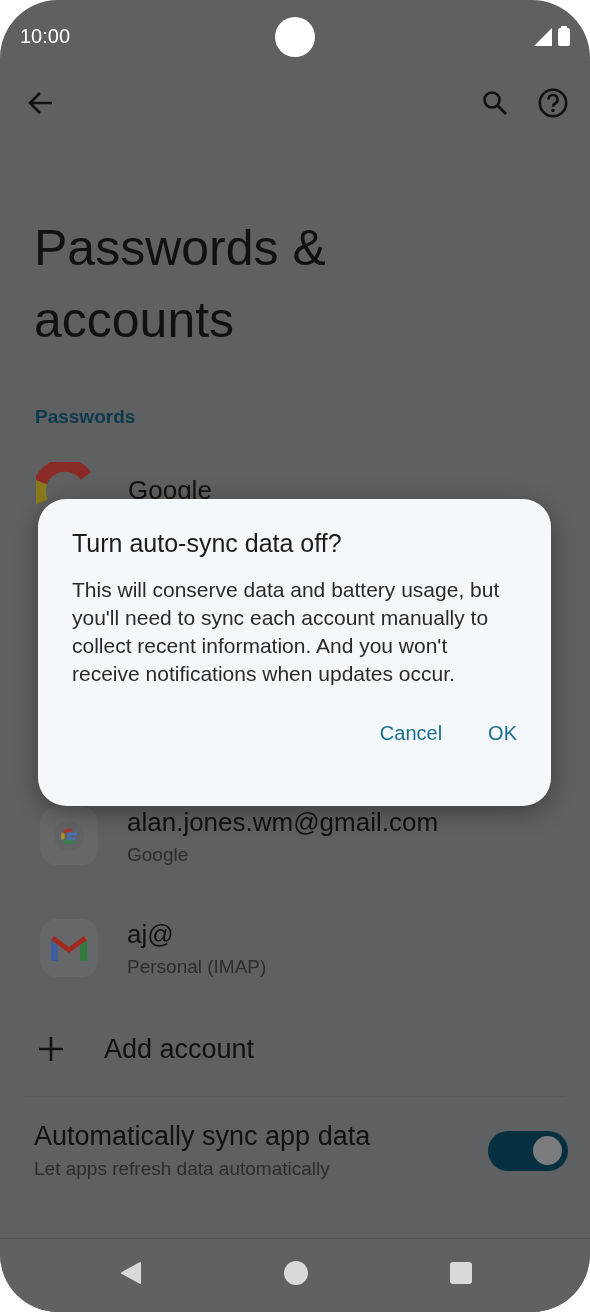 This screenshot has height=1312, width=590. Describe the element at coordinates (553, 103) in the screenshot. I see `help-icon` at that location.